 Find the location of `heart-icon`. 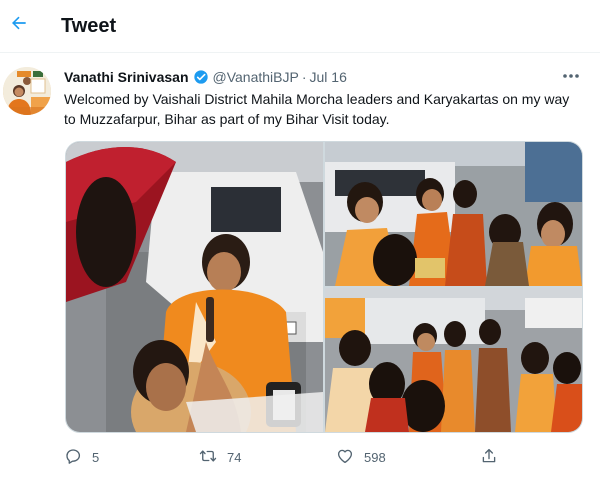

heart-icon is located at coordinates (345, 457).